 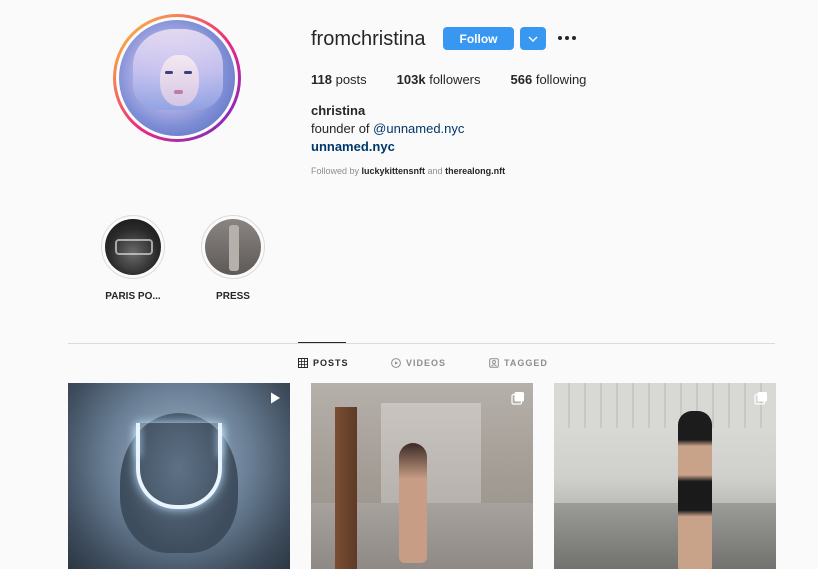 I want to click on profile-bio: founder of @unnamed.nyc, so click(x=387, y=128).